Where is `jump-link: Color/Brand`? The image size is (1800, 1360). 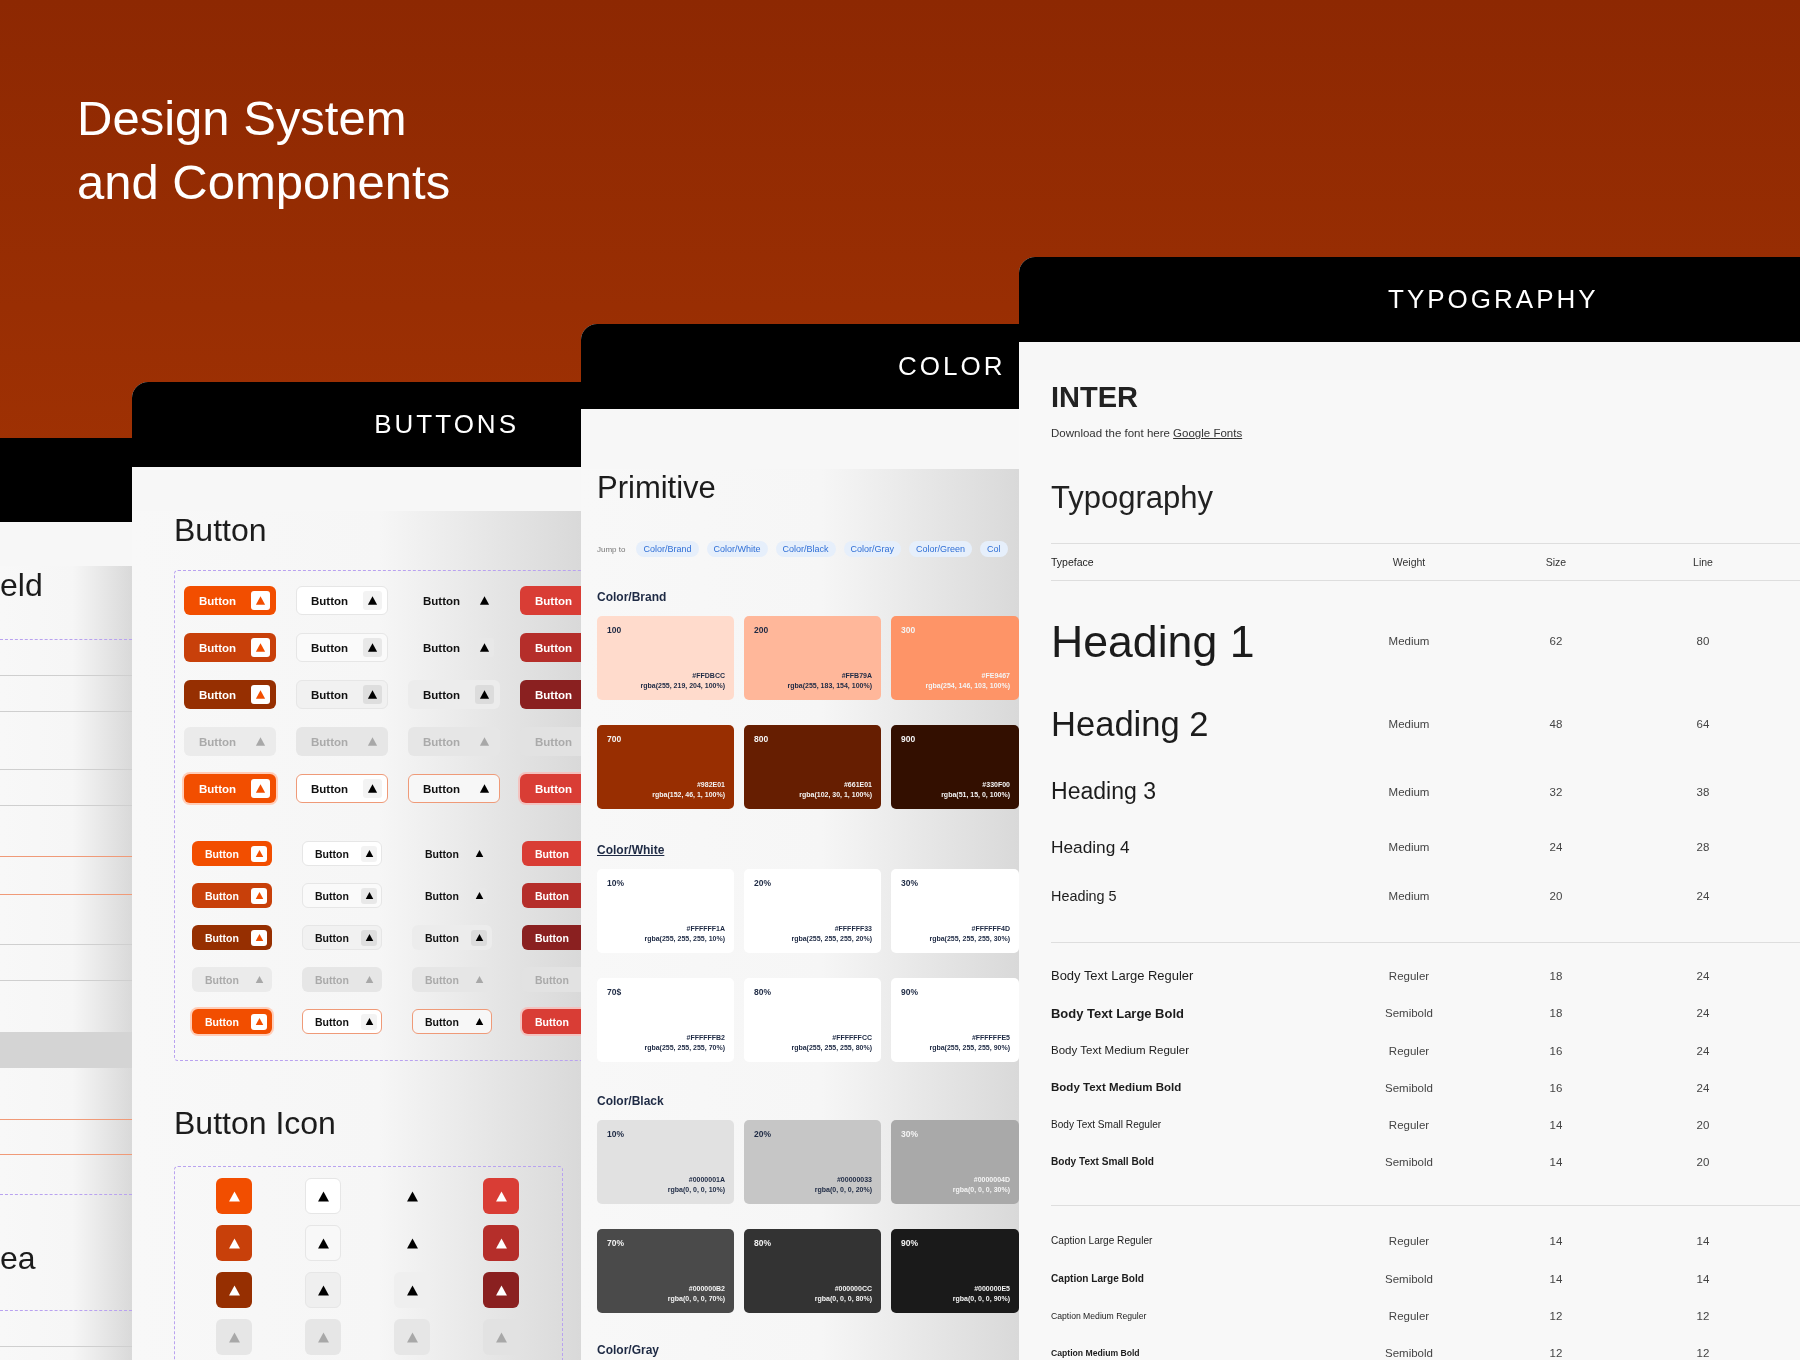 jump-link: Color/Brand is located at coordinates (667, 549).